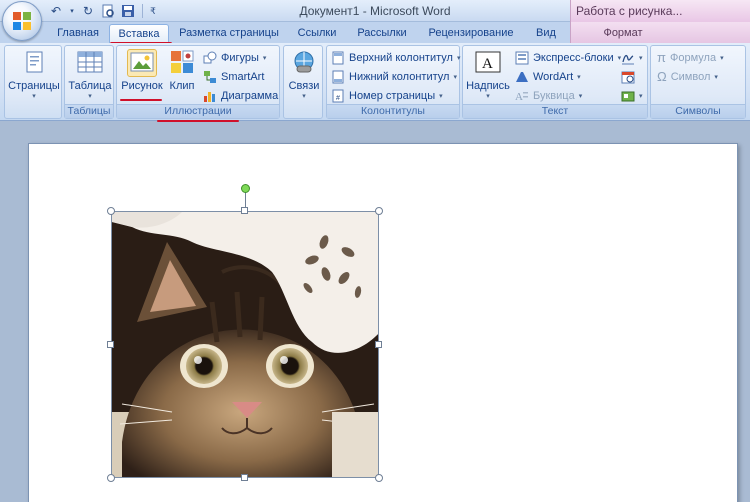  Describe the element at coordinates (580, 96) in the screenshot. I see `drop-cap-dropdown-icon: ▾` at that location.